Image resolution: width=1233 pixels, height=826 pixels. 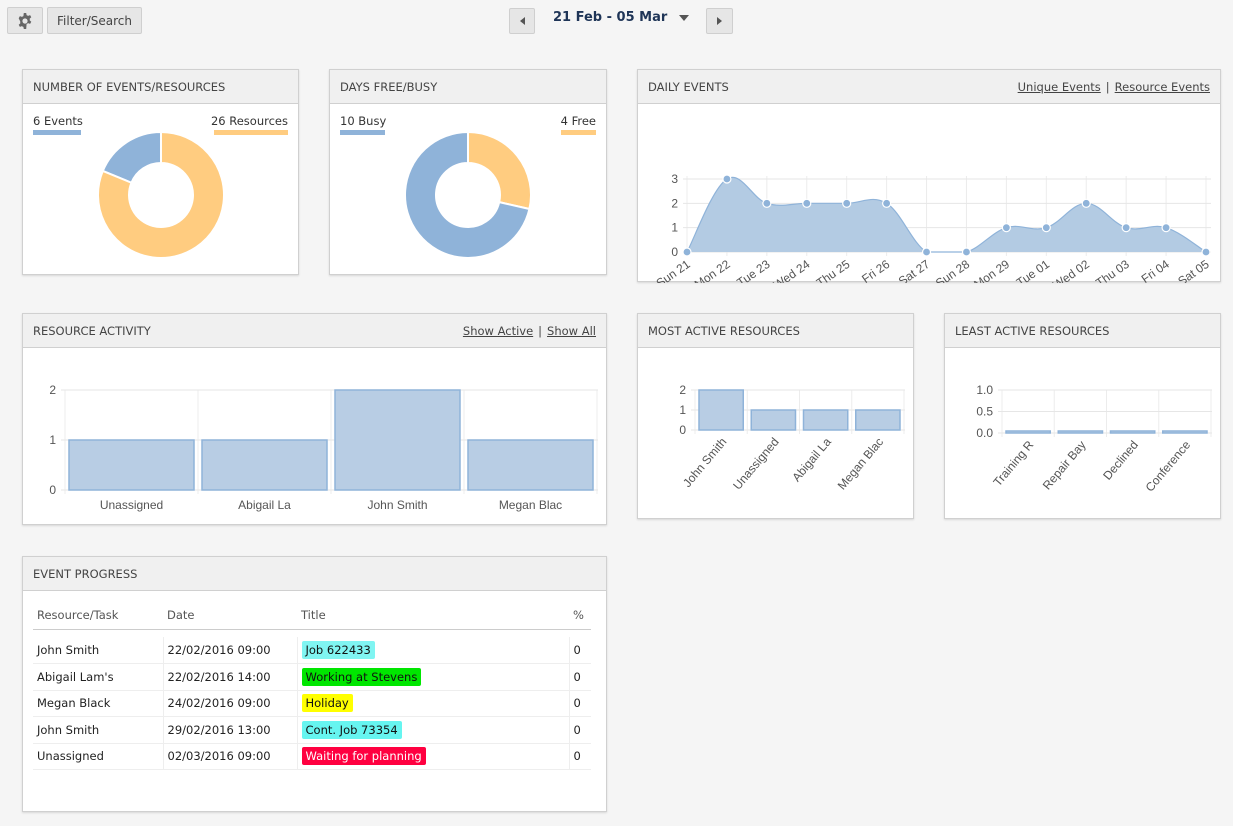 What do you see at coordinates (432, 756) in the screenshot?
I see `cell-title: Waiting for planning` at bounding box center [432, 756].